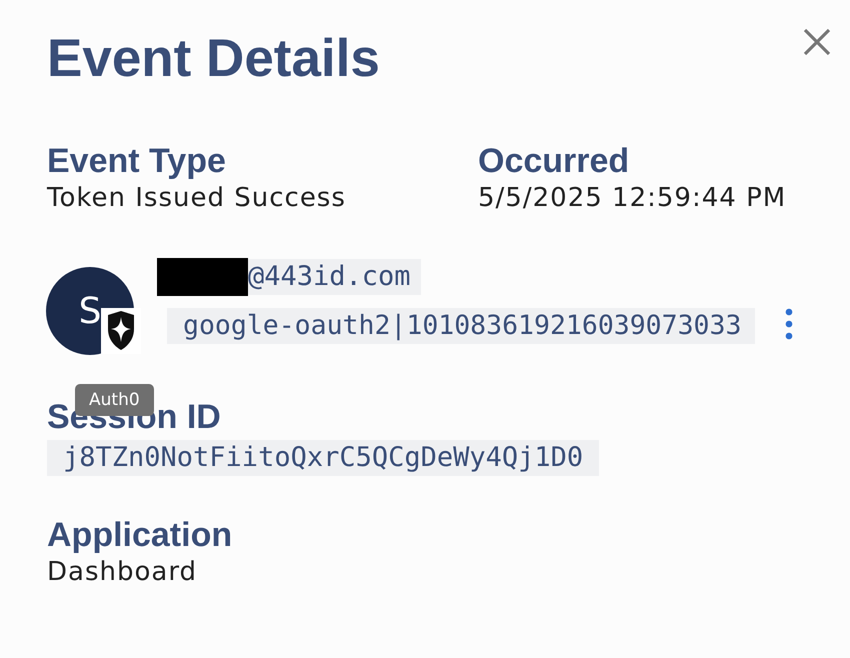 The width and height of the screenshot is (850, 658). I want to click on field-label: Application, so click(140, 535).